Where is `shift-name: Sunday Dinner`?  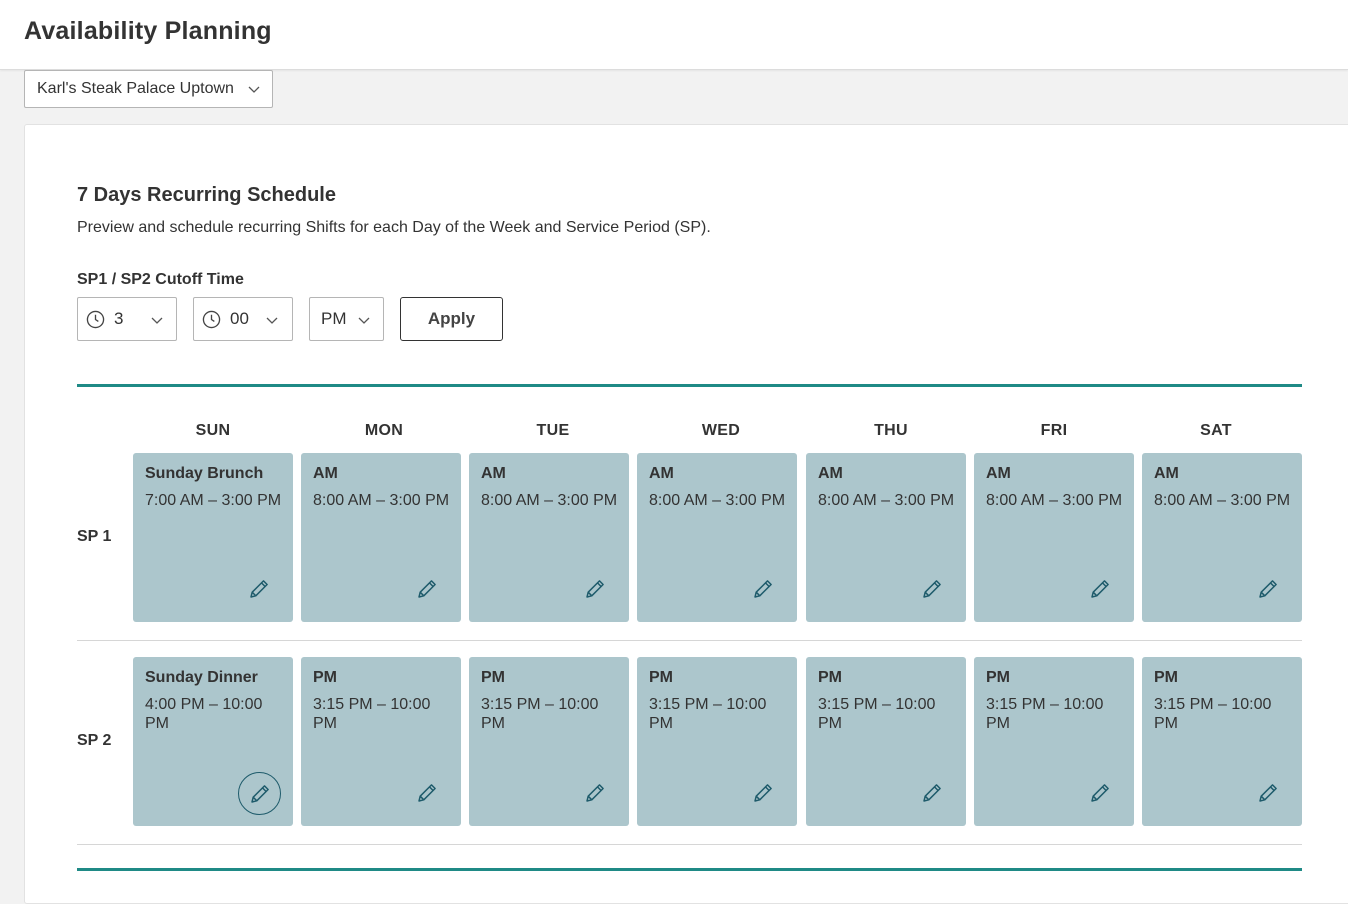 shift-name: Sunday Dinner is located at coordinates (201, 677).